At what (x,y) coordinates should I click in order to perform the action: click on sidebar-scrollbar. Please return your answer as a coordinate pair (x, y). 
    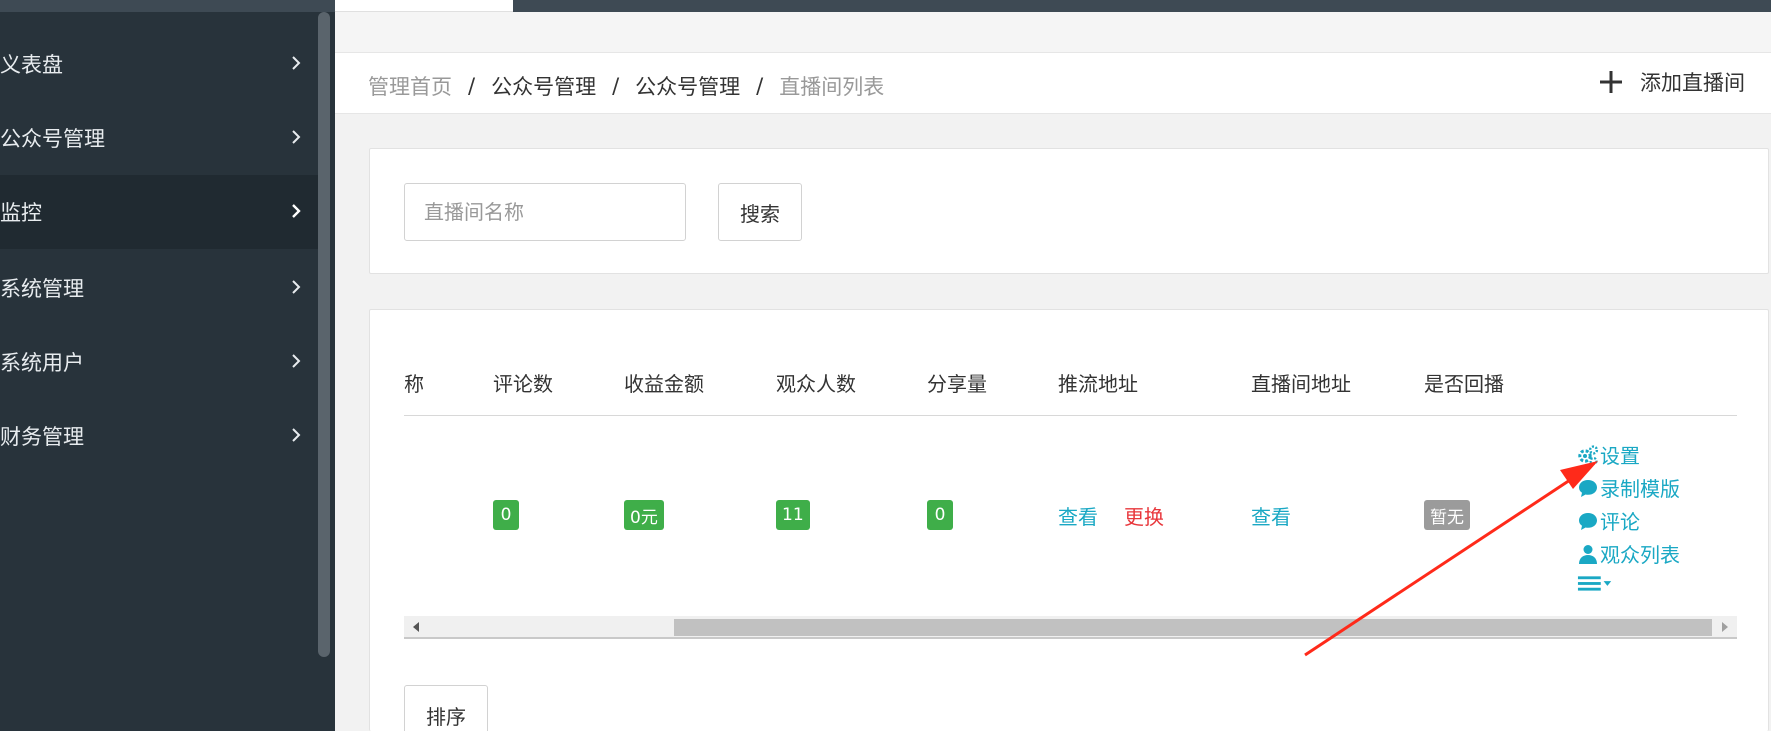
    Looking at the image, I should click on (324, 334).